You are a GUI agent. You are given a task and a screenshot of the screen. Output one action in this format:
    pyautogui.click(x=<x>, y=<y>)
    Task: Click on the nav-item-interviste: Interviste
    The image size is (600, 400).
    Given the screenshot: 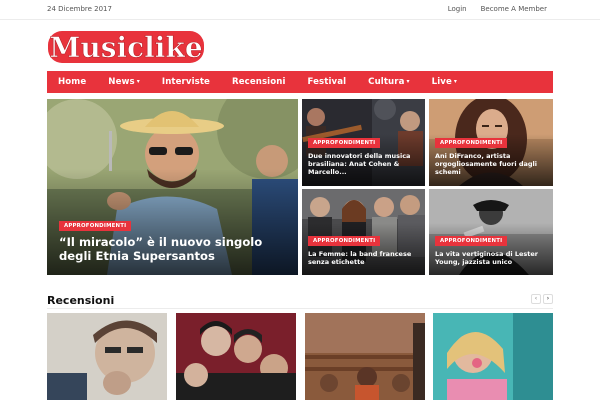 What is the action you would take?
    pyautogui.click(x=186, y=82)
    